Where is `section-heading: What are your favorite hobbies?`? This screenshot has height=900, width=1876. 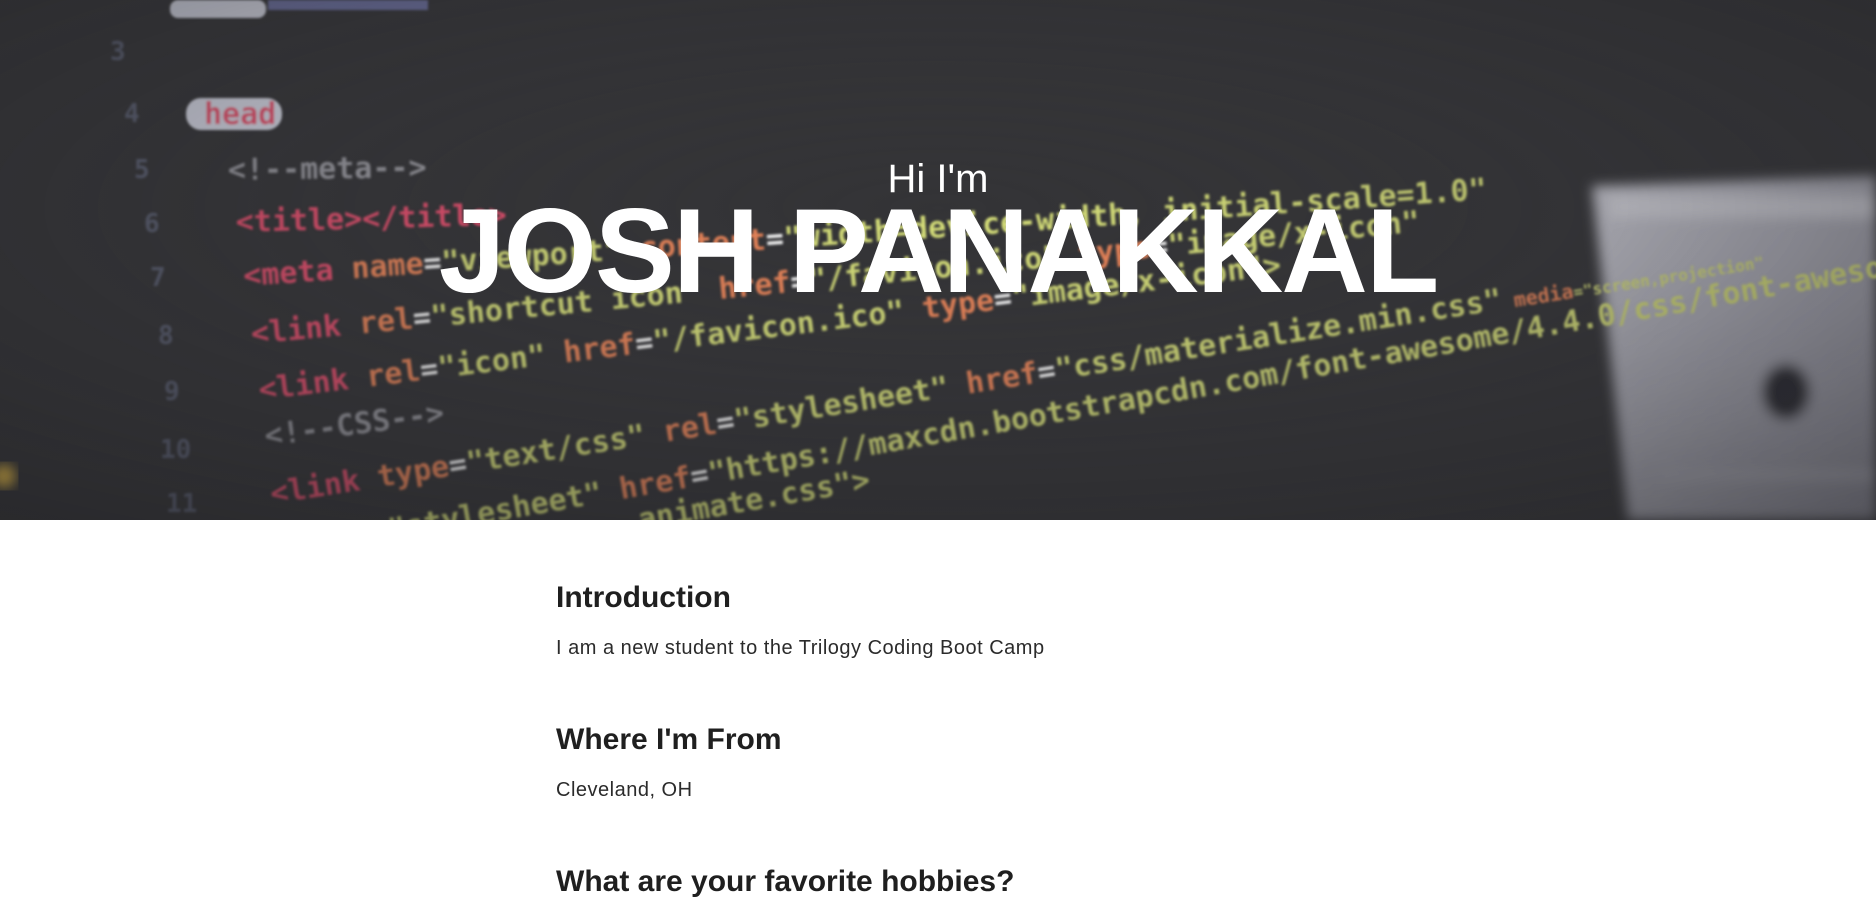
section-heading: What are your favorite hobbies? is located at coordinates (785, 881).